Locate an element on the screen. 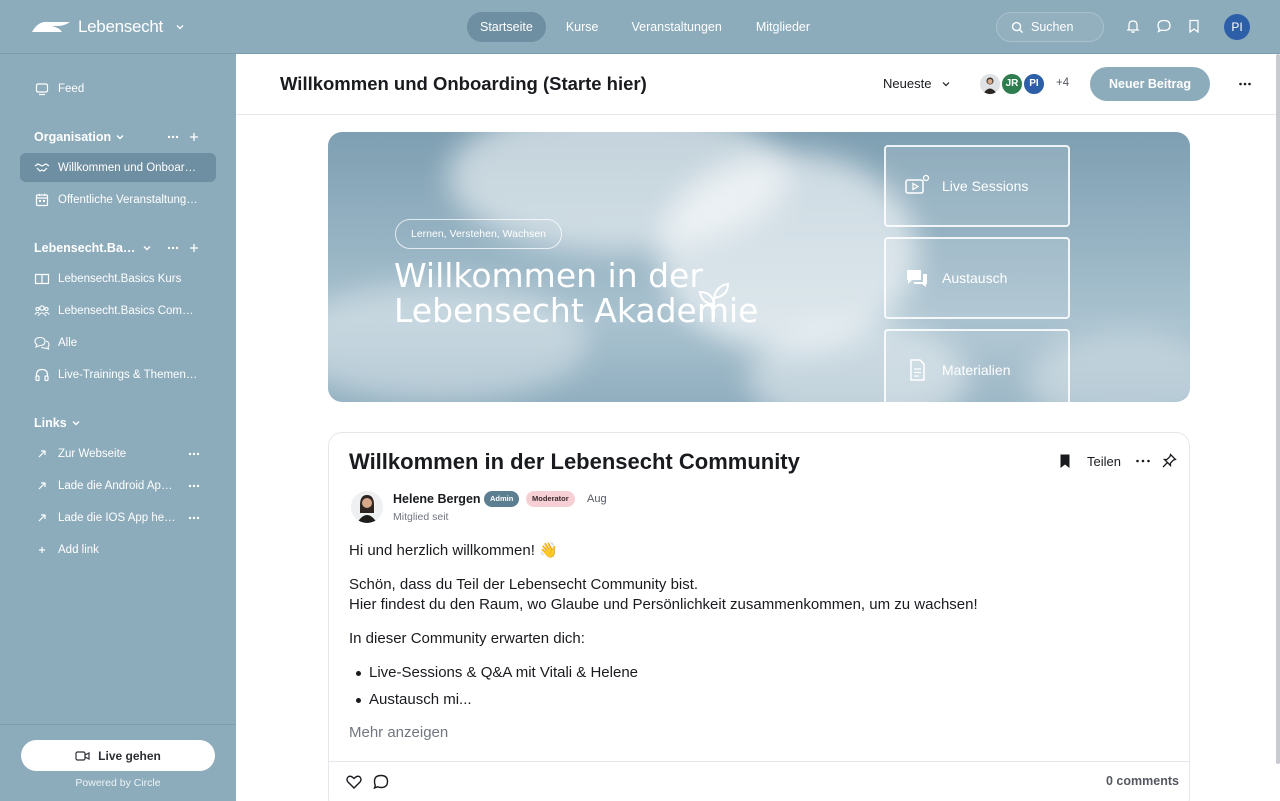 This screenshot has width=1280, height=801. author-name: Helene Bergen is located at coordinates (437, 499).